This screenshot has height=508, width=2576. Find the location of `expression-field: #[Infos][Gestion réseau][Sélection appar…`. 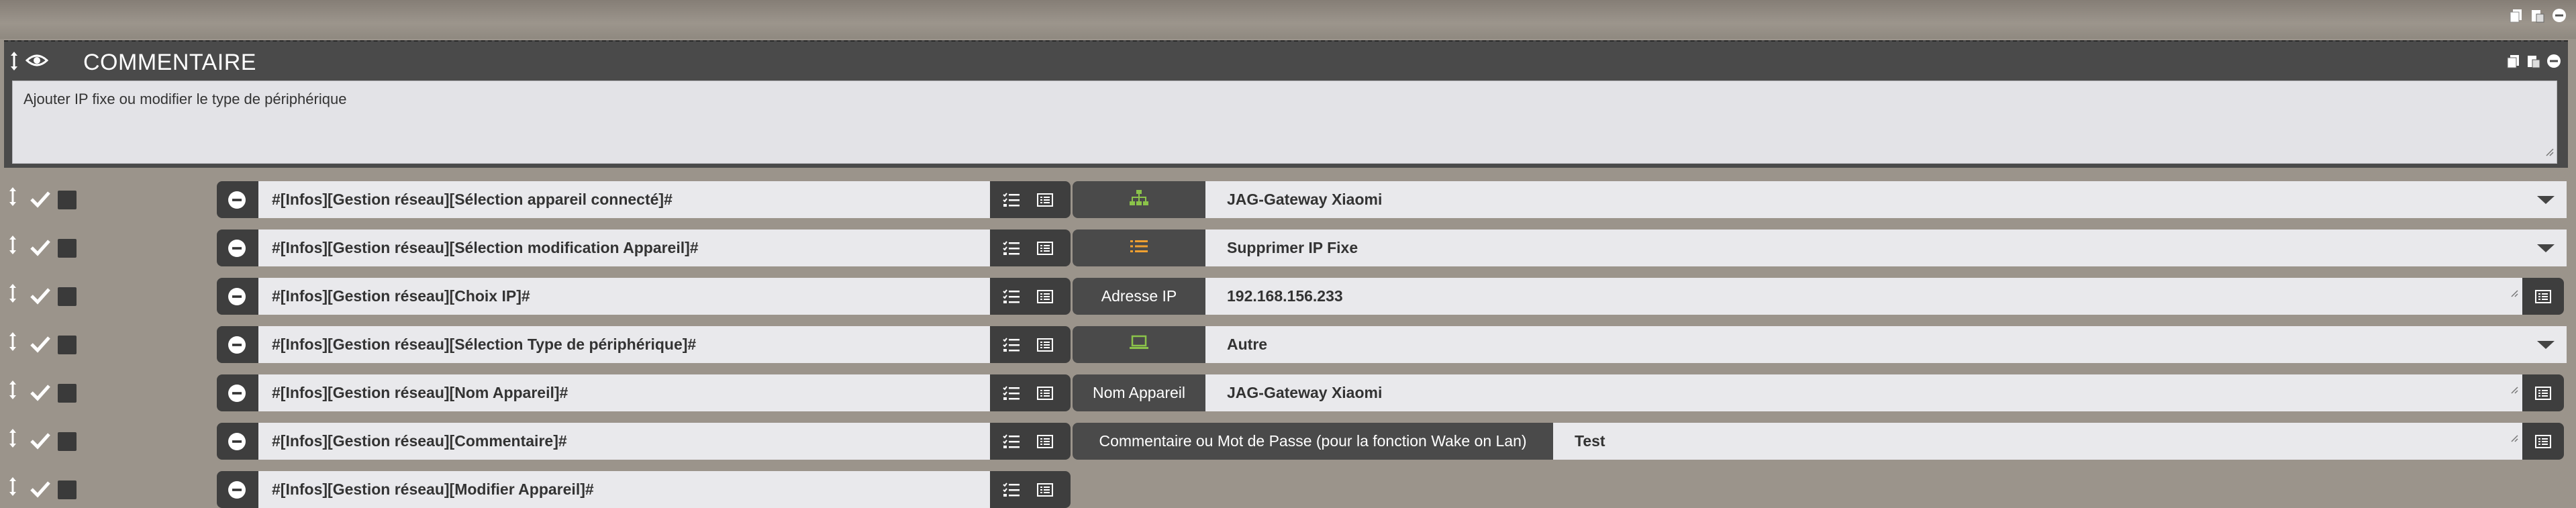

expression-field: #[Infos][Gestion réseau][Sélection appar… is located at coordinates (644, 200).